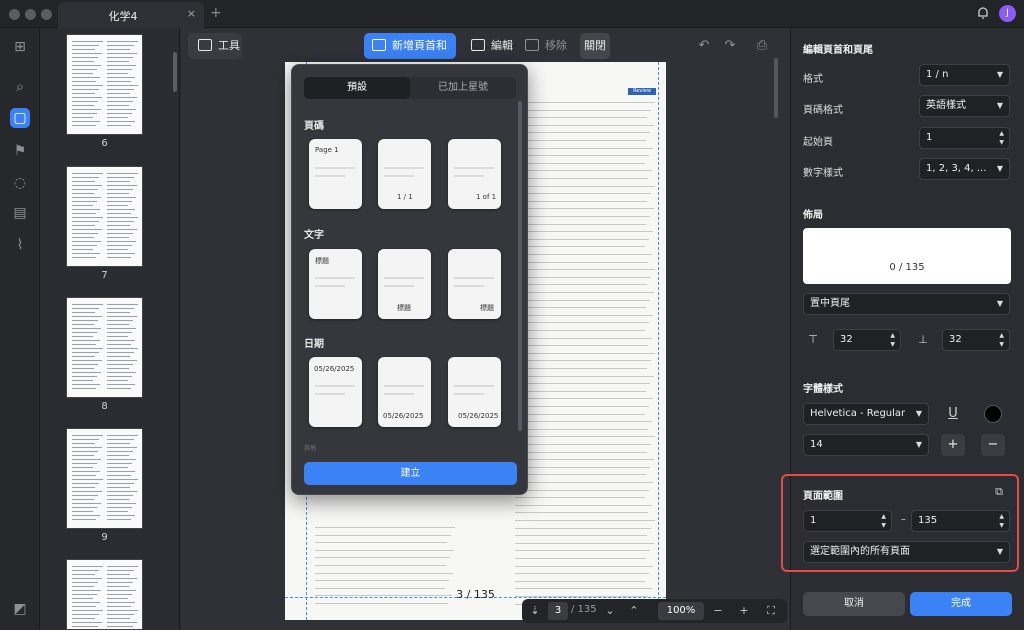 The height and width of the screenshot is (630, 1024). What do you see at coordinates (335, 174) in the screenshot?
I see `template-page-number-1: Page 1` at bounding box center [335, 174].